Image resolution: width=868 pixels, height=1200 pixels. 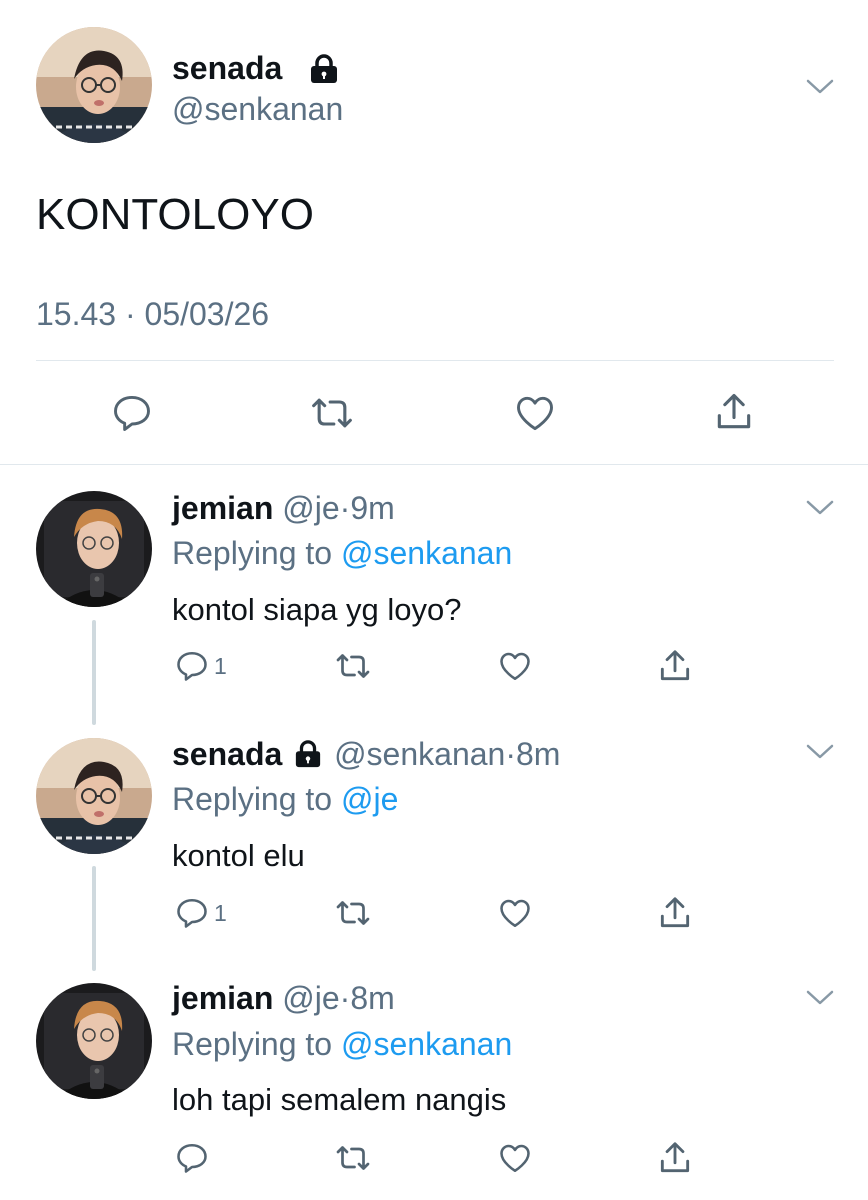 I want to click on reply-display-name: senada, so click(x=227, y=754).